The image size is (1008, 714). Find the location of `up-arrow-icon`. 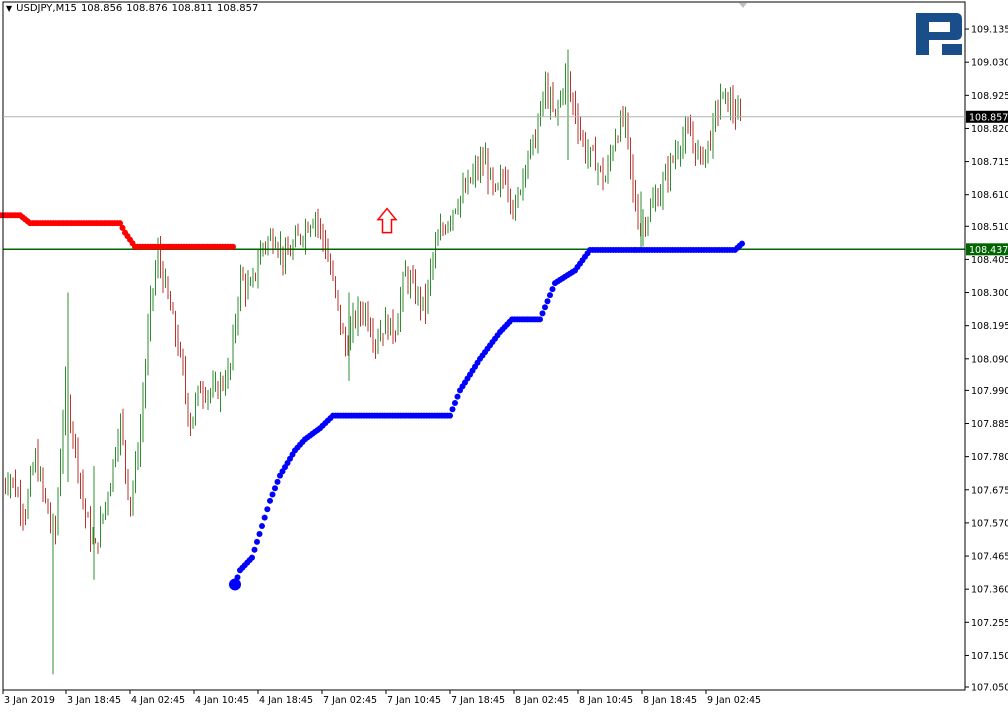

up-arrow-icon is located at coordinates (387, 220).